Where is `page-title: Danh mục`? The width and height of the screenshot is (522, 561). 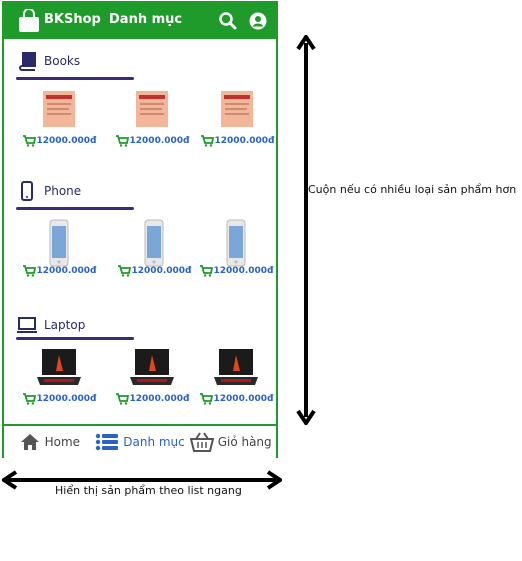 page-title: Danh mục is located at coordinates (146, 19).